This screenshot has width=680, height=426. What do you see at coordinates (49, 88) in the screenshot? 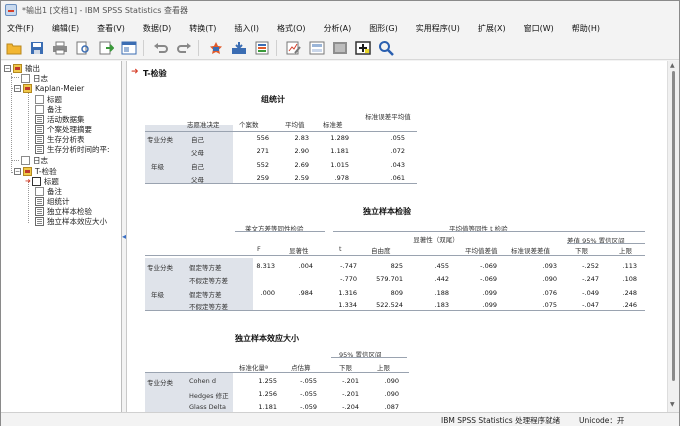
I see `tree-node-kaplan-meier: − Kaplan-Meier` at bounding box center [49, 88].